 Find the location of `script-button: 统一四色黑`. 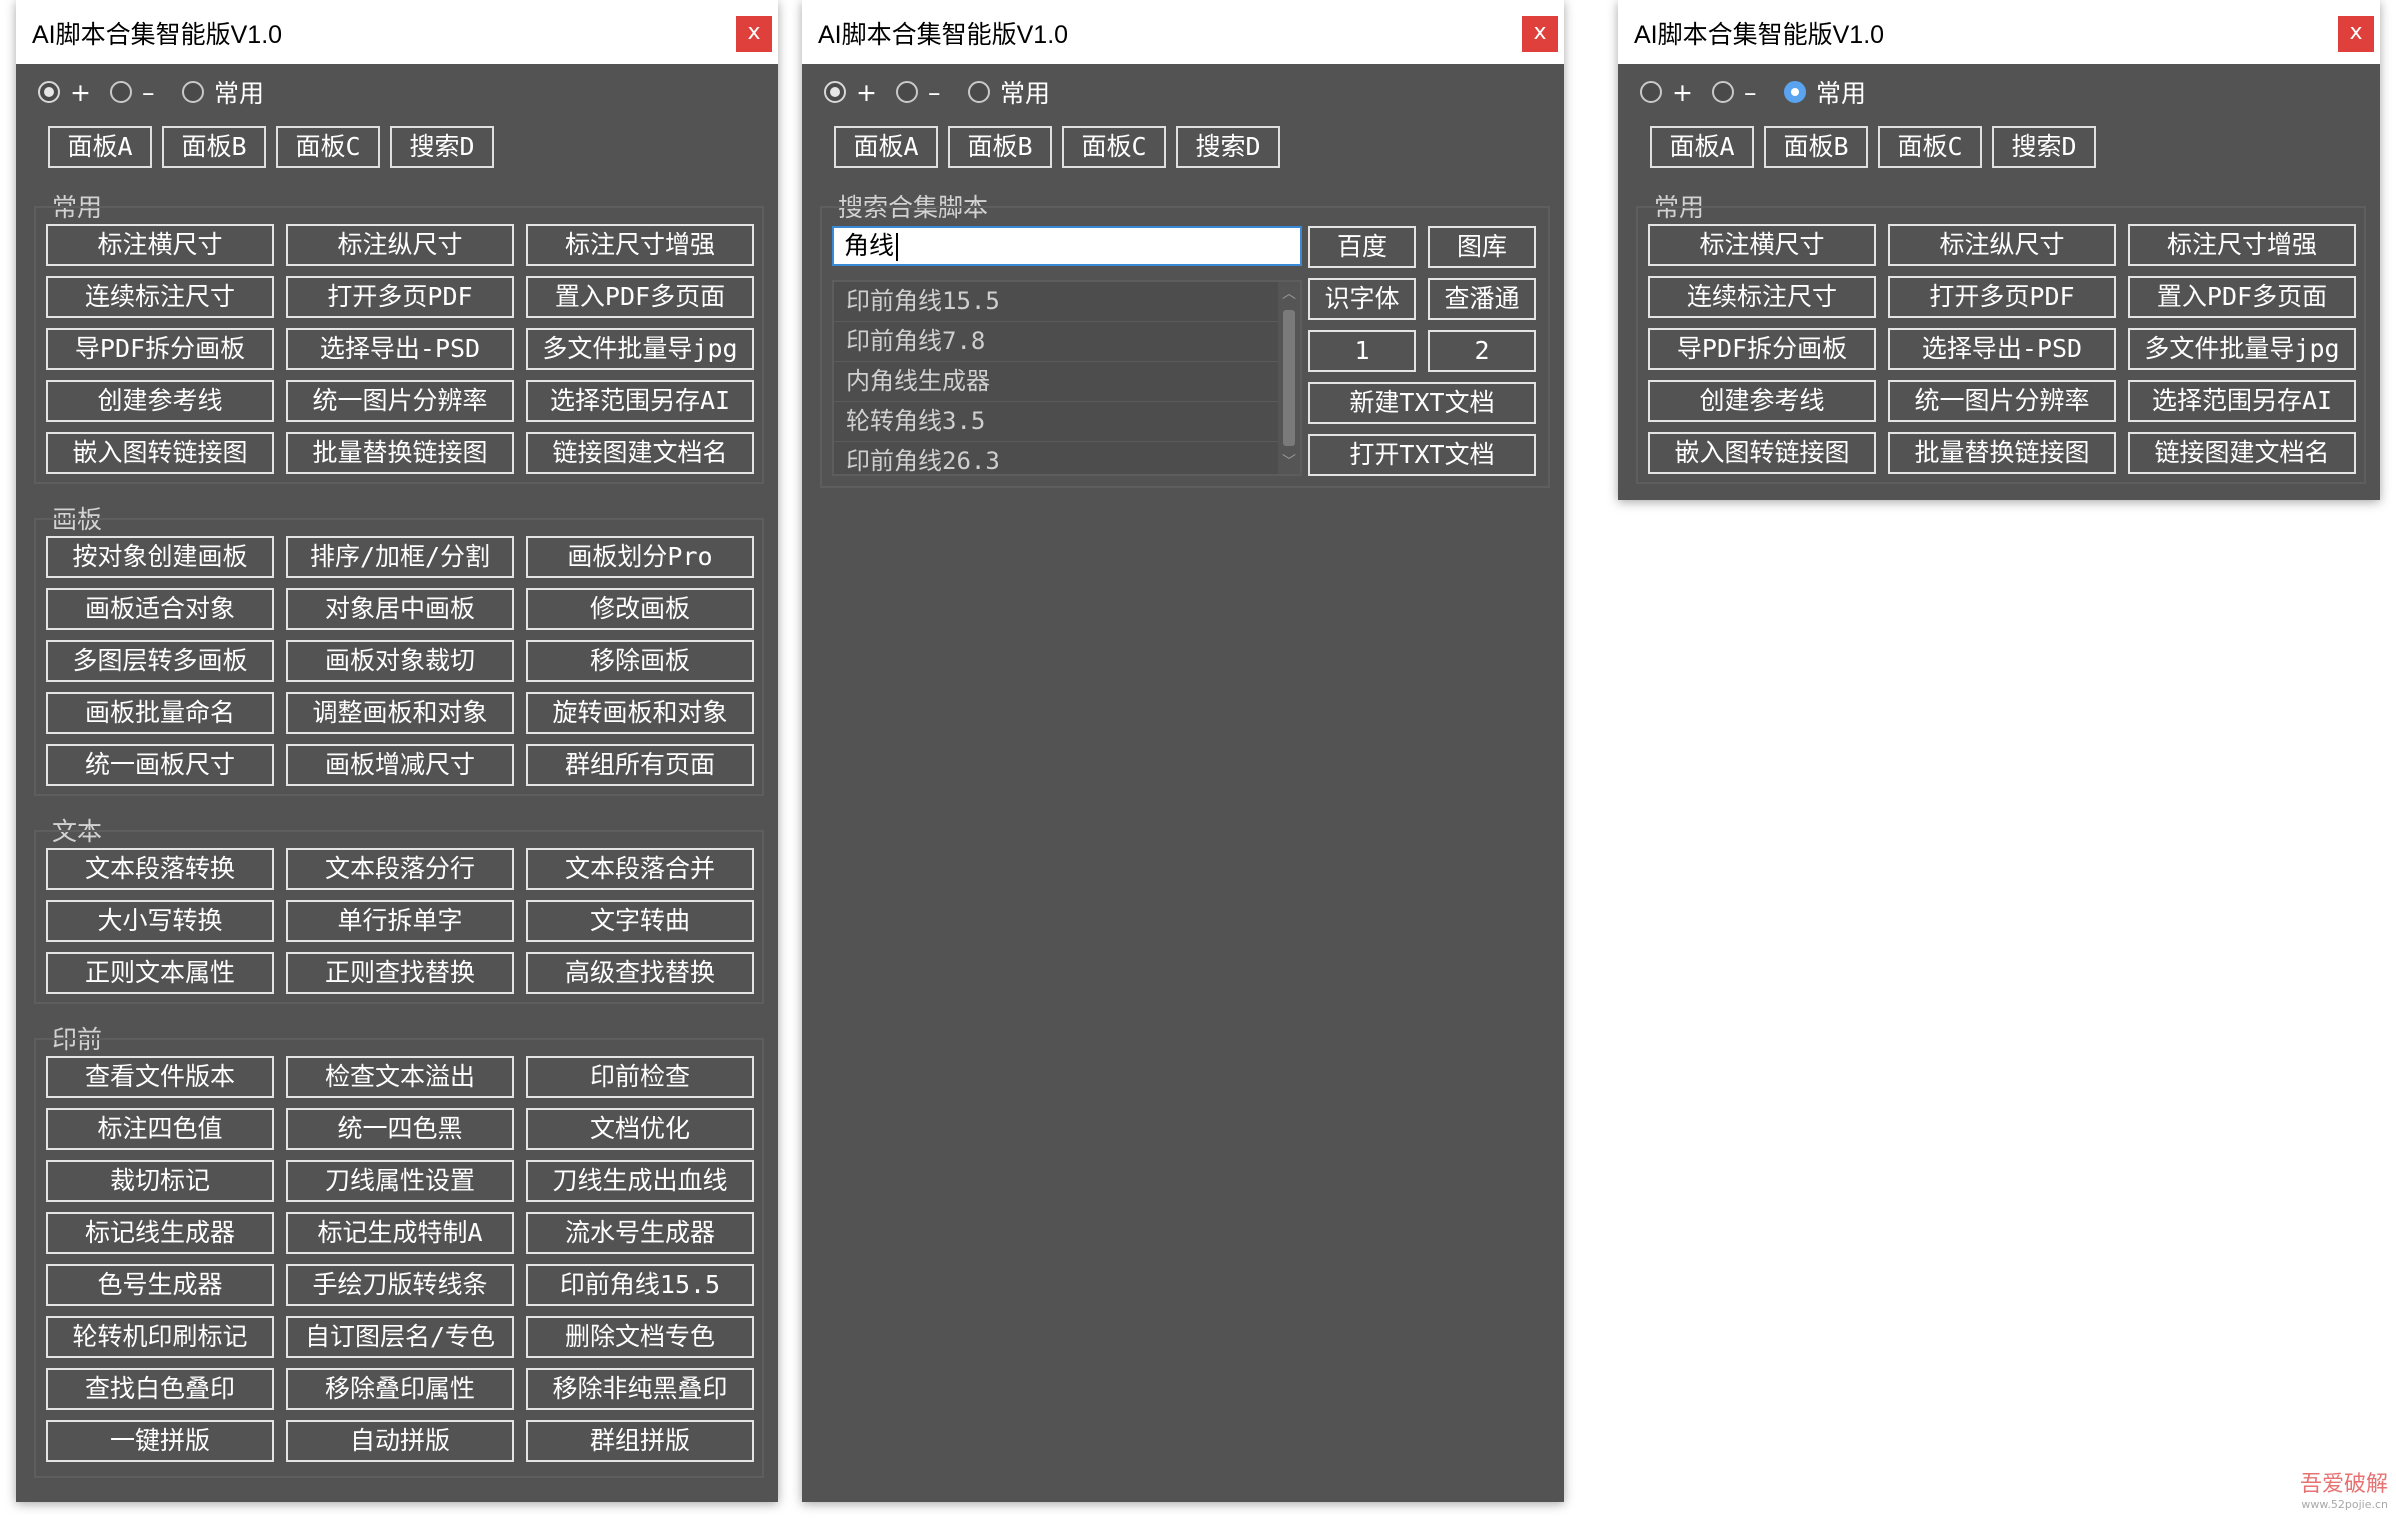

script-button: 统一四色黑 is located at coordinates (400, 1129).